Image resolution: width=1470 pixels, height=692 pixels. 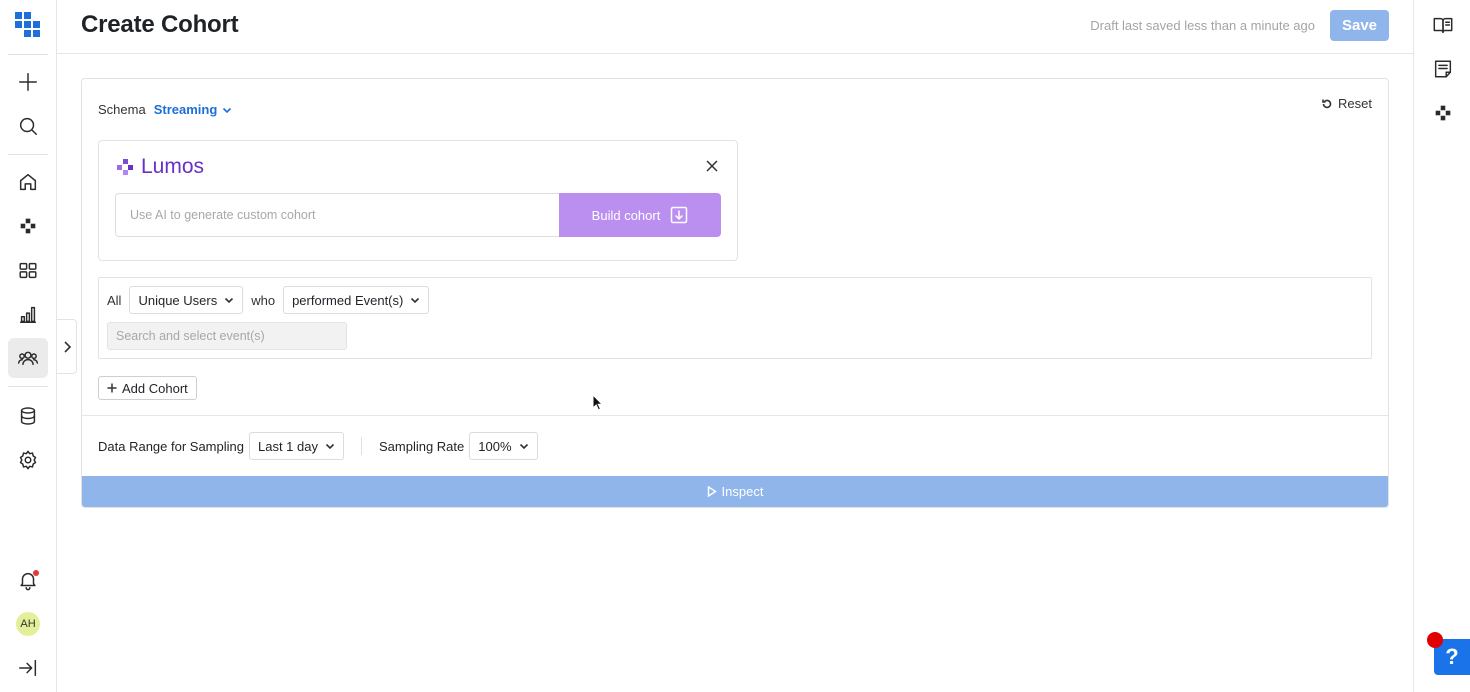 I want to click on mouse-cursor-icon, so click(x=598, y=402).